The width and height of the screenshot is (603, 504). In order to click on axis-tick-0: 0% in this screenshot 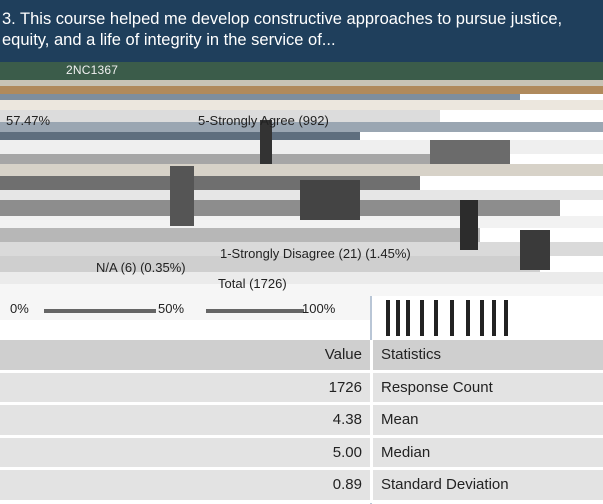, I will do `click(19, 308)`.